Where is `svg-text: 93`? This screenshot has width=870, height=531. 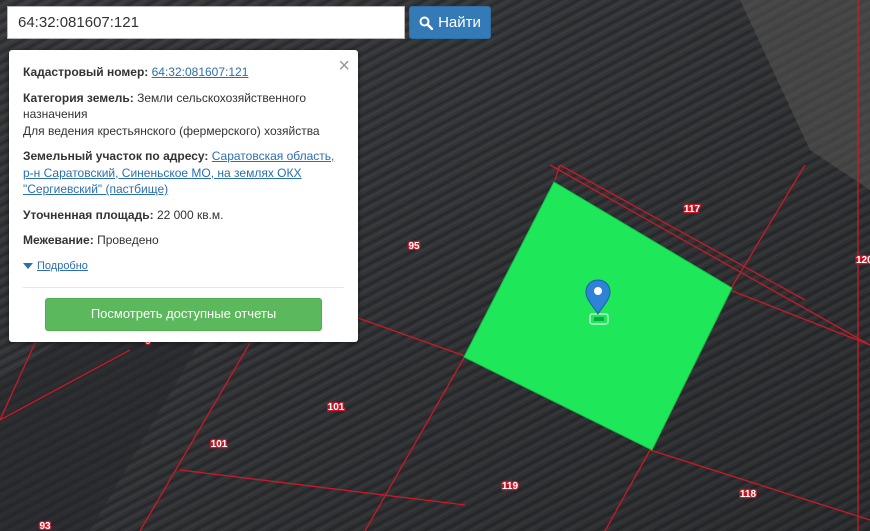
svg-text: 93 is located at coordinates (45, 526).